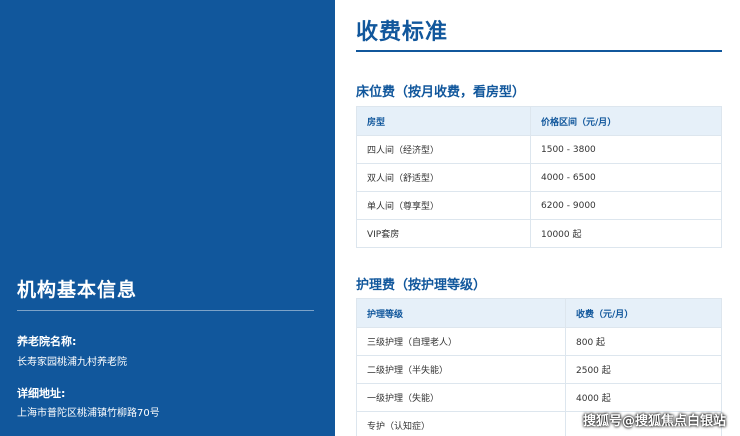 The image size is (740, 436). I want to click on bed-fee-section-title: 床位费（按月收费，看房型）, so click(441, 92).